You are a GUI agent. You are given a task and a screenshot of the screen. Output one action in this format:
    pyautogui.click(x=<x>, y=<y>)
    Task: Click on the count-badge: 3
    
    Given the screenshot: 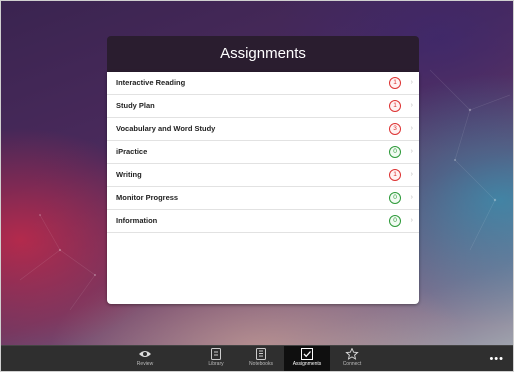 What is the action you would take?
    pyautogui.click(x=395, y=129)
    